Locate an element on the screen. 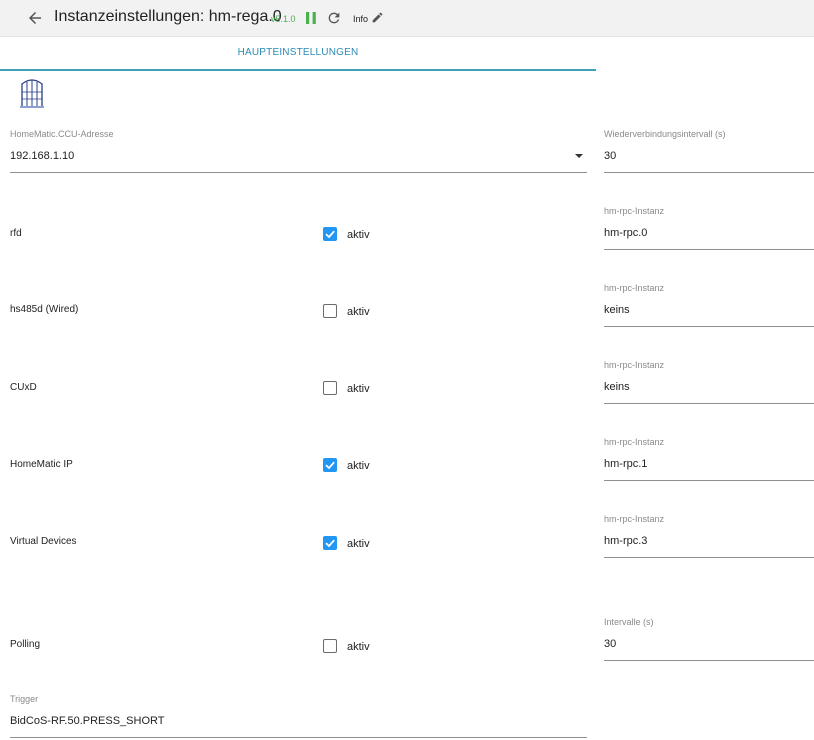 This screenshot has height=740, width=814. trigger-label: Trigger is located at coordinates (24, 699).